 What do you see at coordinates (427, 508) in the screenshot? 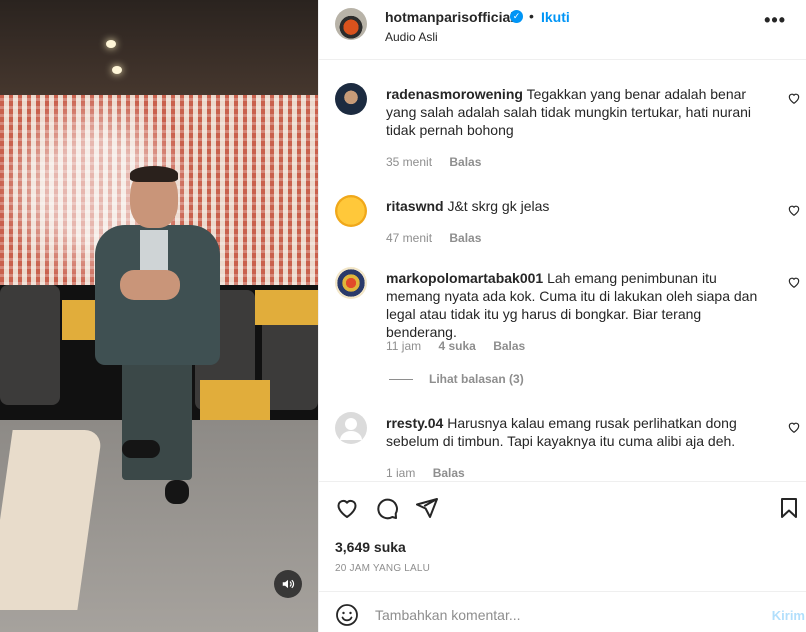
I see `share-send-icon` at bounding box center [427, 508].